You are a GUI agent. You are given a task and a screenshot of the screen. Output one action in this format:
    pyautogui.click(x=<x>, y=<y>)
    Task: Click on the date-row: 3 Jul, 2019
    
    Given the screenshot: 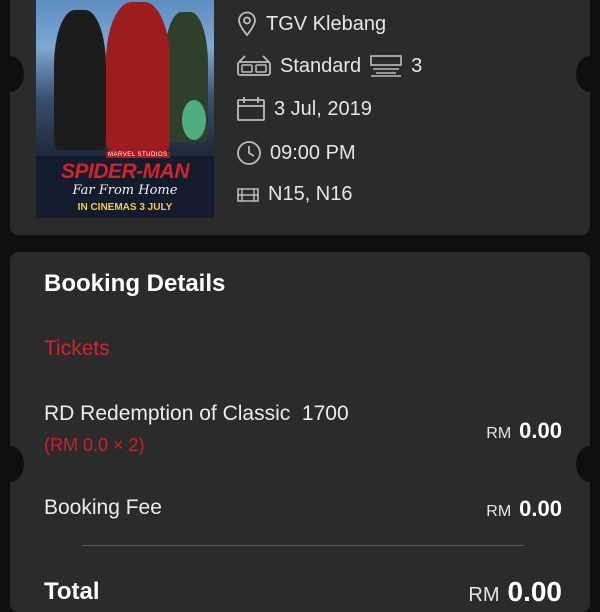 What is the action you would take?
    pyautogui.click(x=304, y=109)
    